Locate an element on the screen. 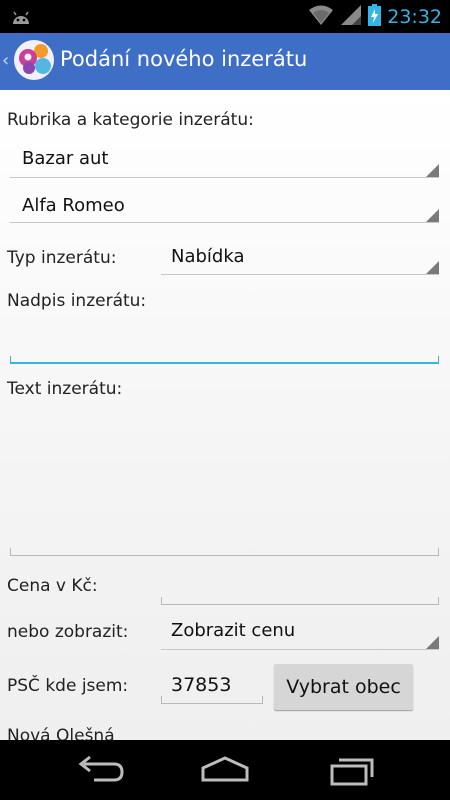 The image size is (450, 800). type-value: Nabídka is located at coordinates (208, 256).